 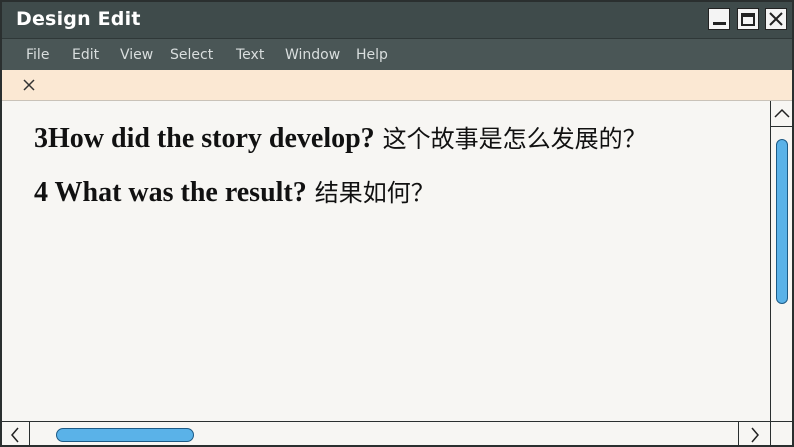 I want to click on scroll-right-button, so click(x=754, y=433).